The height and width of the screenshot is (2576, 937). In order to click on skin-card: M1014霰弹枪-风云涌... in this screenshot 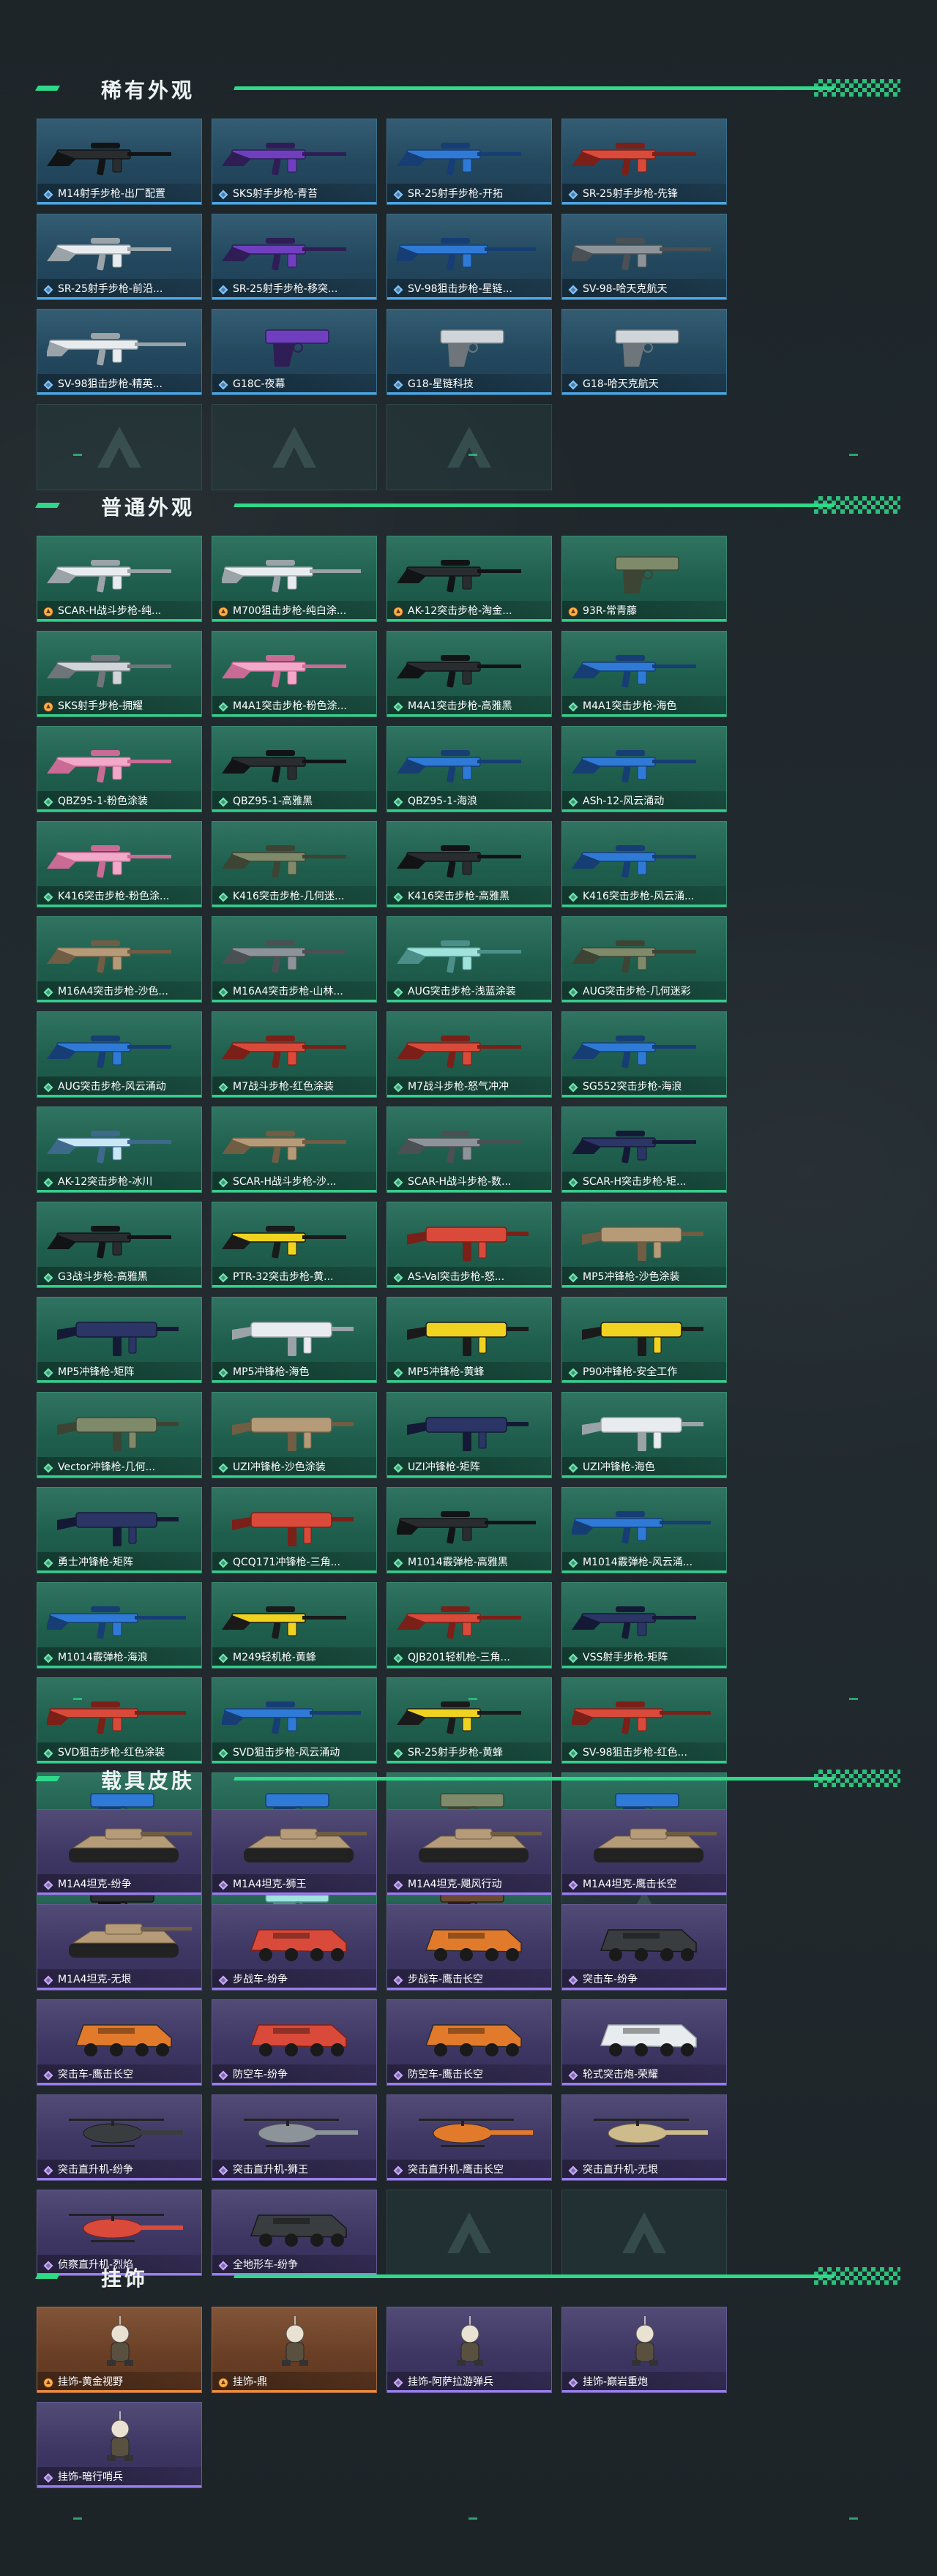, I will do `click(644, 1530)`.